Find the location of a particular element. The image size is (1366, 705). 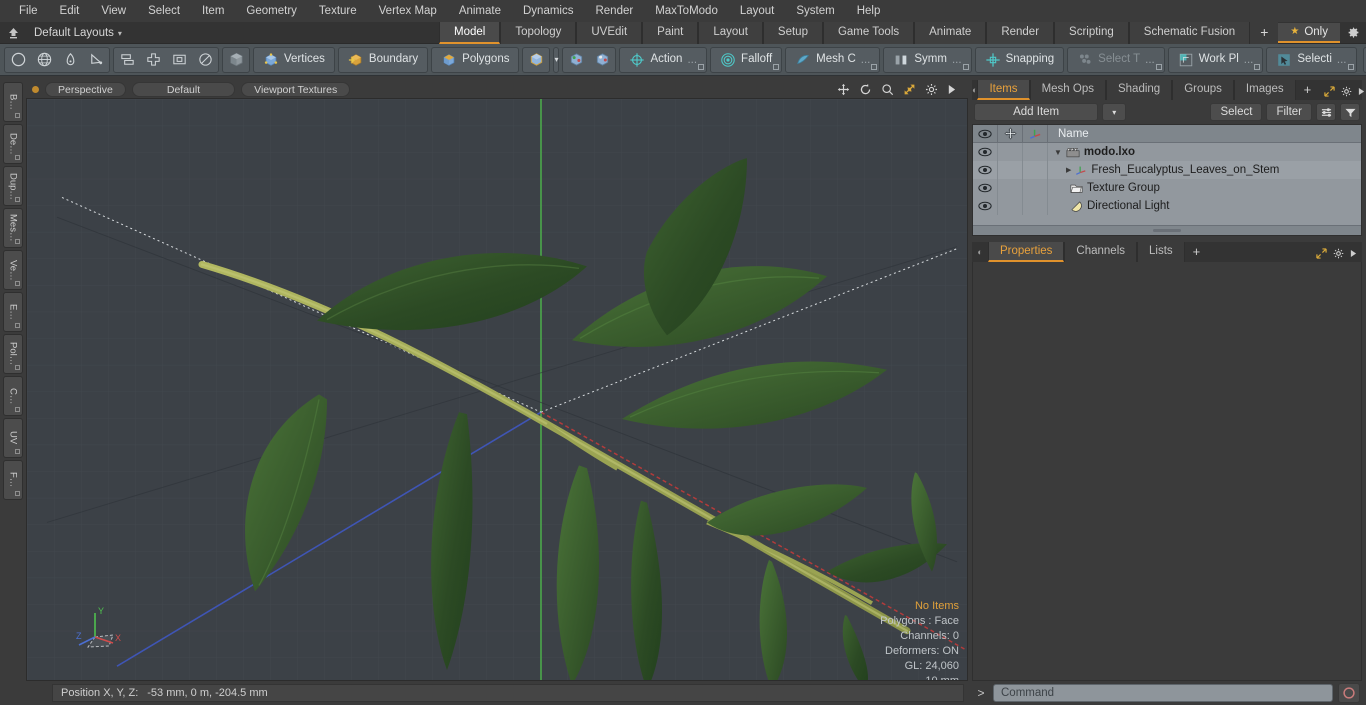

tab-schematic-fusion: Schematic Fusion is located at coordinates (1189, 32).